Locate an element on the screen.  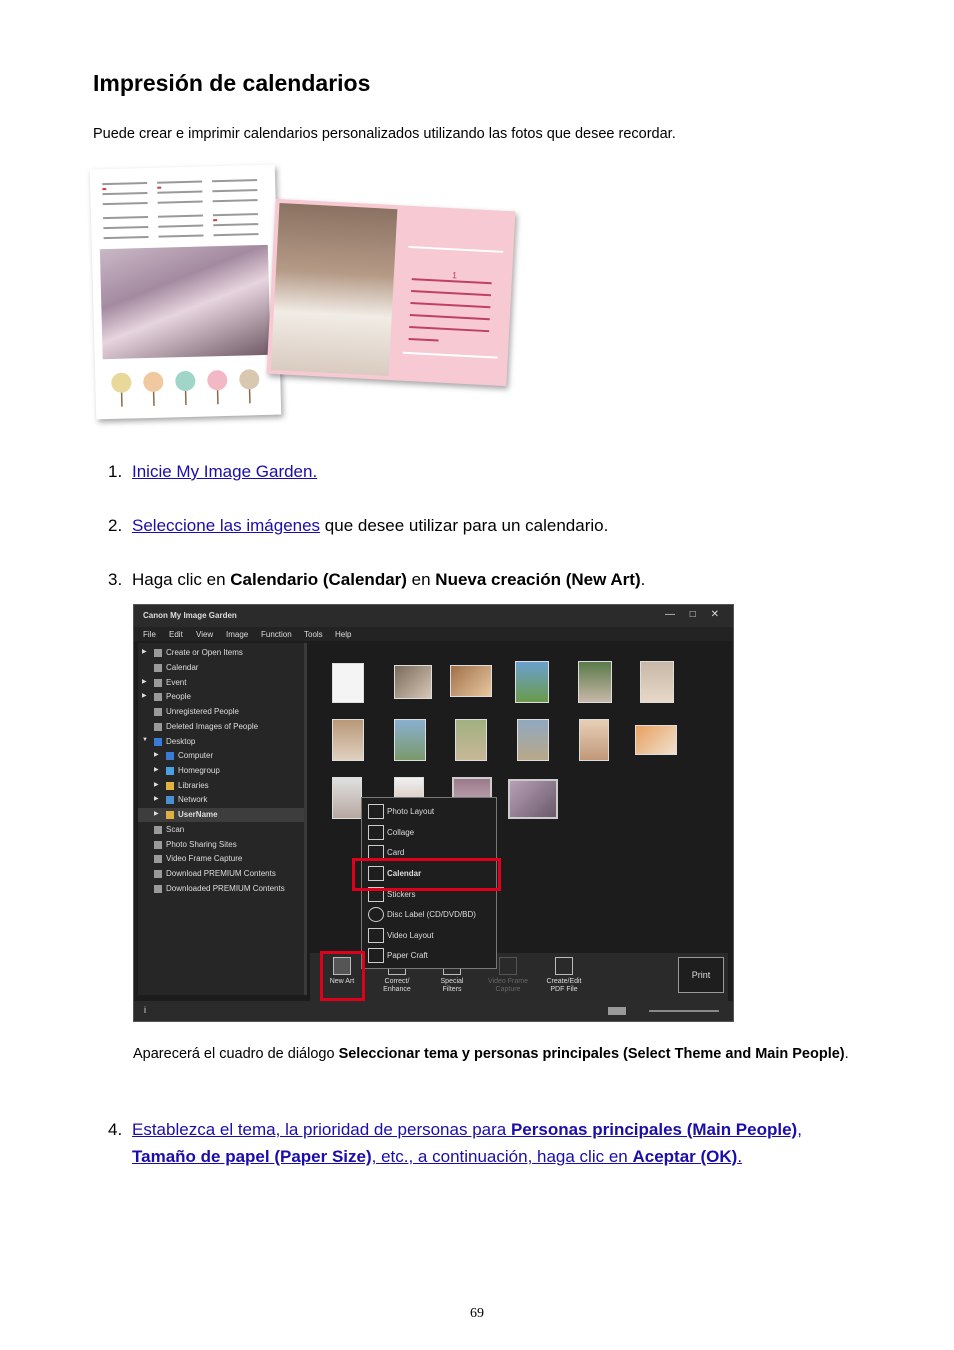
menu-item-disc-label: Disc Label (CD/DVD/BD) is located at coordinates (429, 914).